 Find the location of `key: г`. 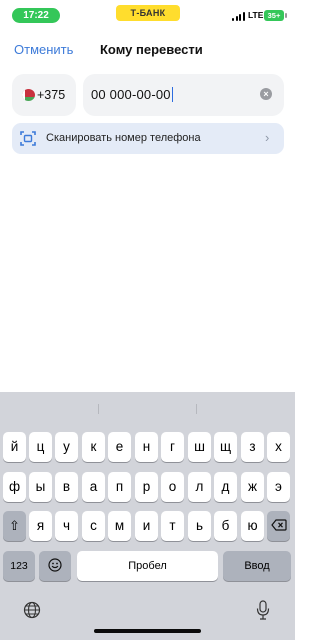

key: г is located at coordinates (172, 447).